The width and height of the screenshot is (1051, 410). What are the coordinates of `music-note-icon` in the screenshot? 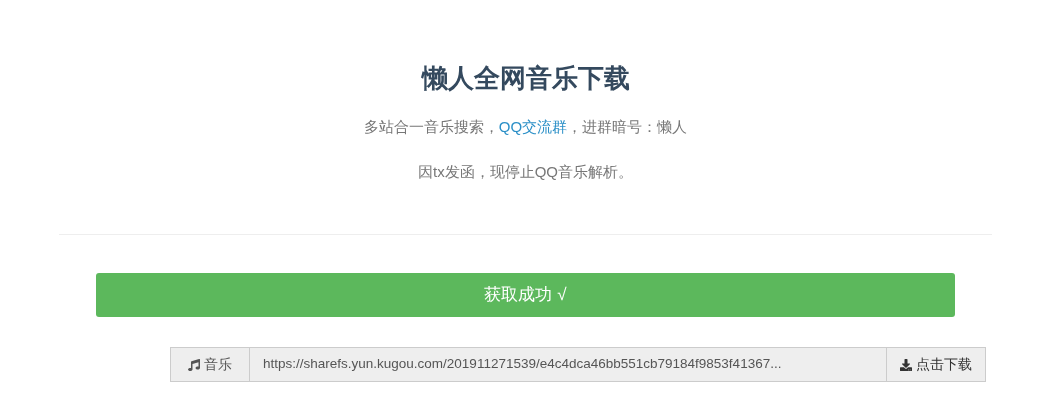 It's located at (194, 364).